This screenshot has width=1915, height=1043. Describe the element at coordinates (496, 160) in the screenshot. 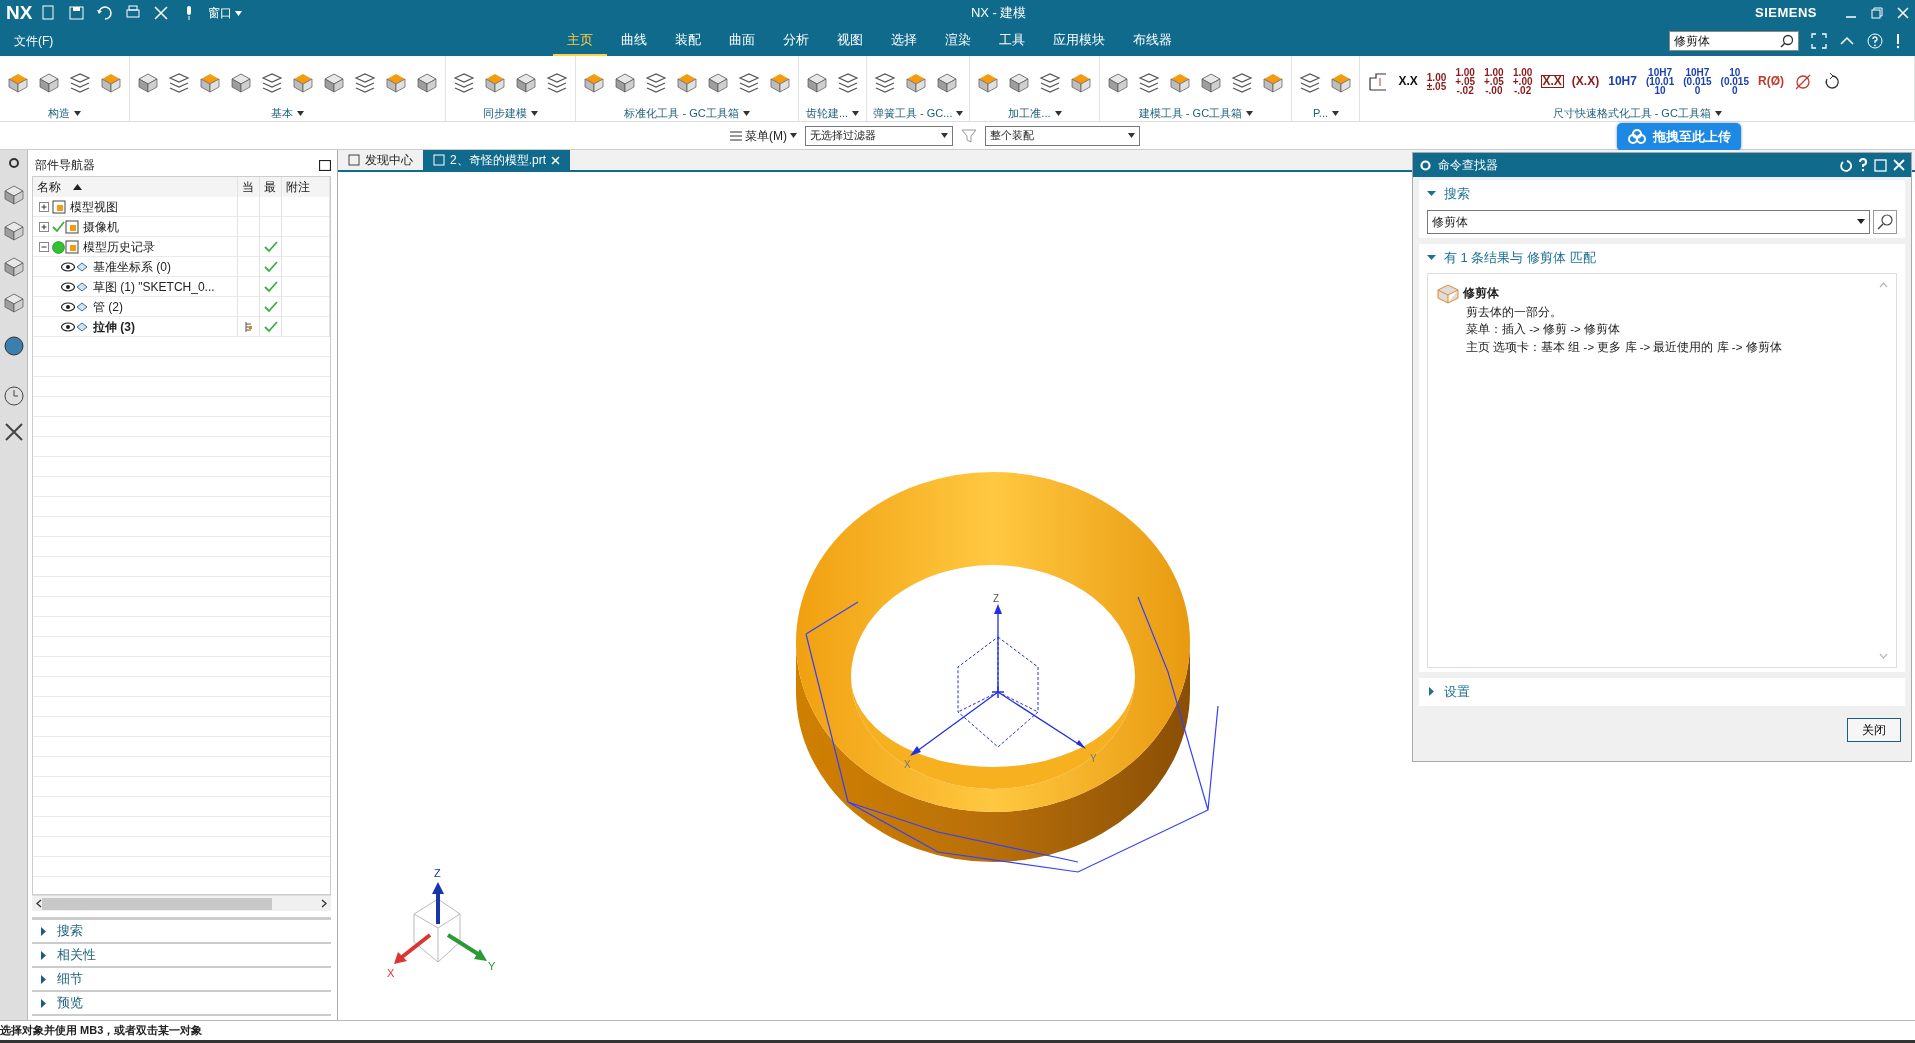

I see `document-tab: 2、奇怪的模型.prt` at that location.